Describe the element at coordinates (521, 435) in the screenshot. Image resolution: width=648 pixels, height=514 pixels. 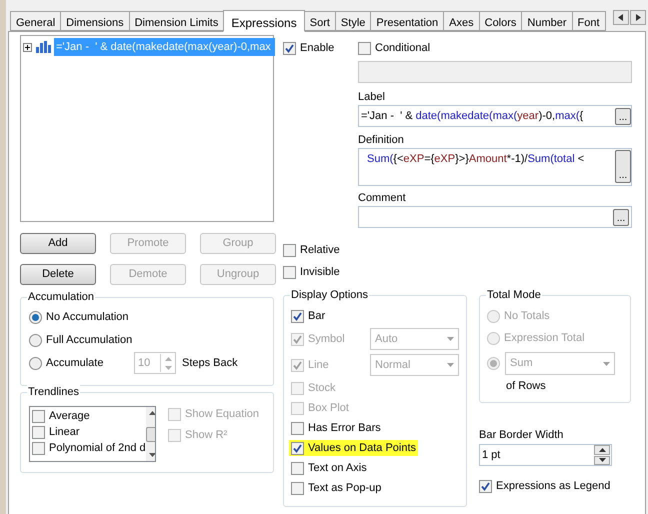
I see `field-label: Bar Border Width` at that location.